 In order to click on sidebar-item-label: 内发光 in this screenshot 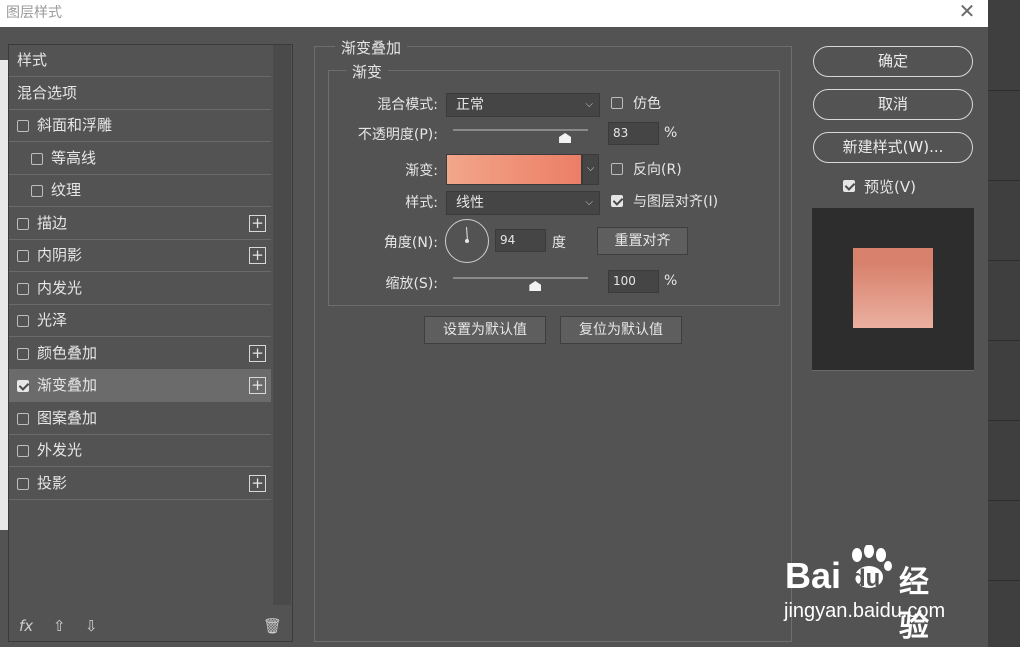, I will do `click(60, 287)`.